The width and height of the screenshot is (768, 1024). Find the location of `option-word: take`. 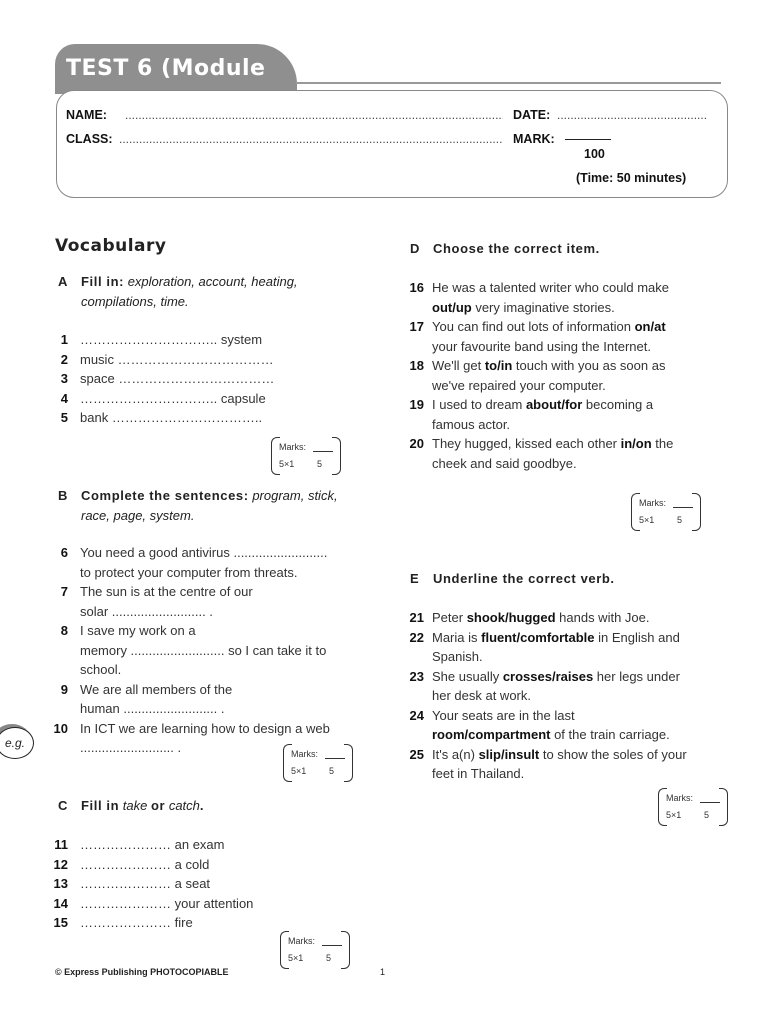

option-word: take is located at coordinates (135, 805).